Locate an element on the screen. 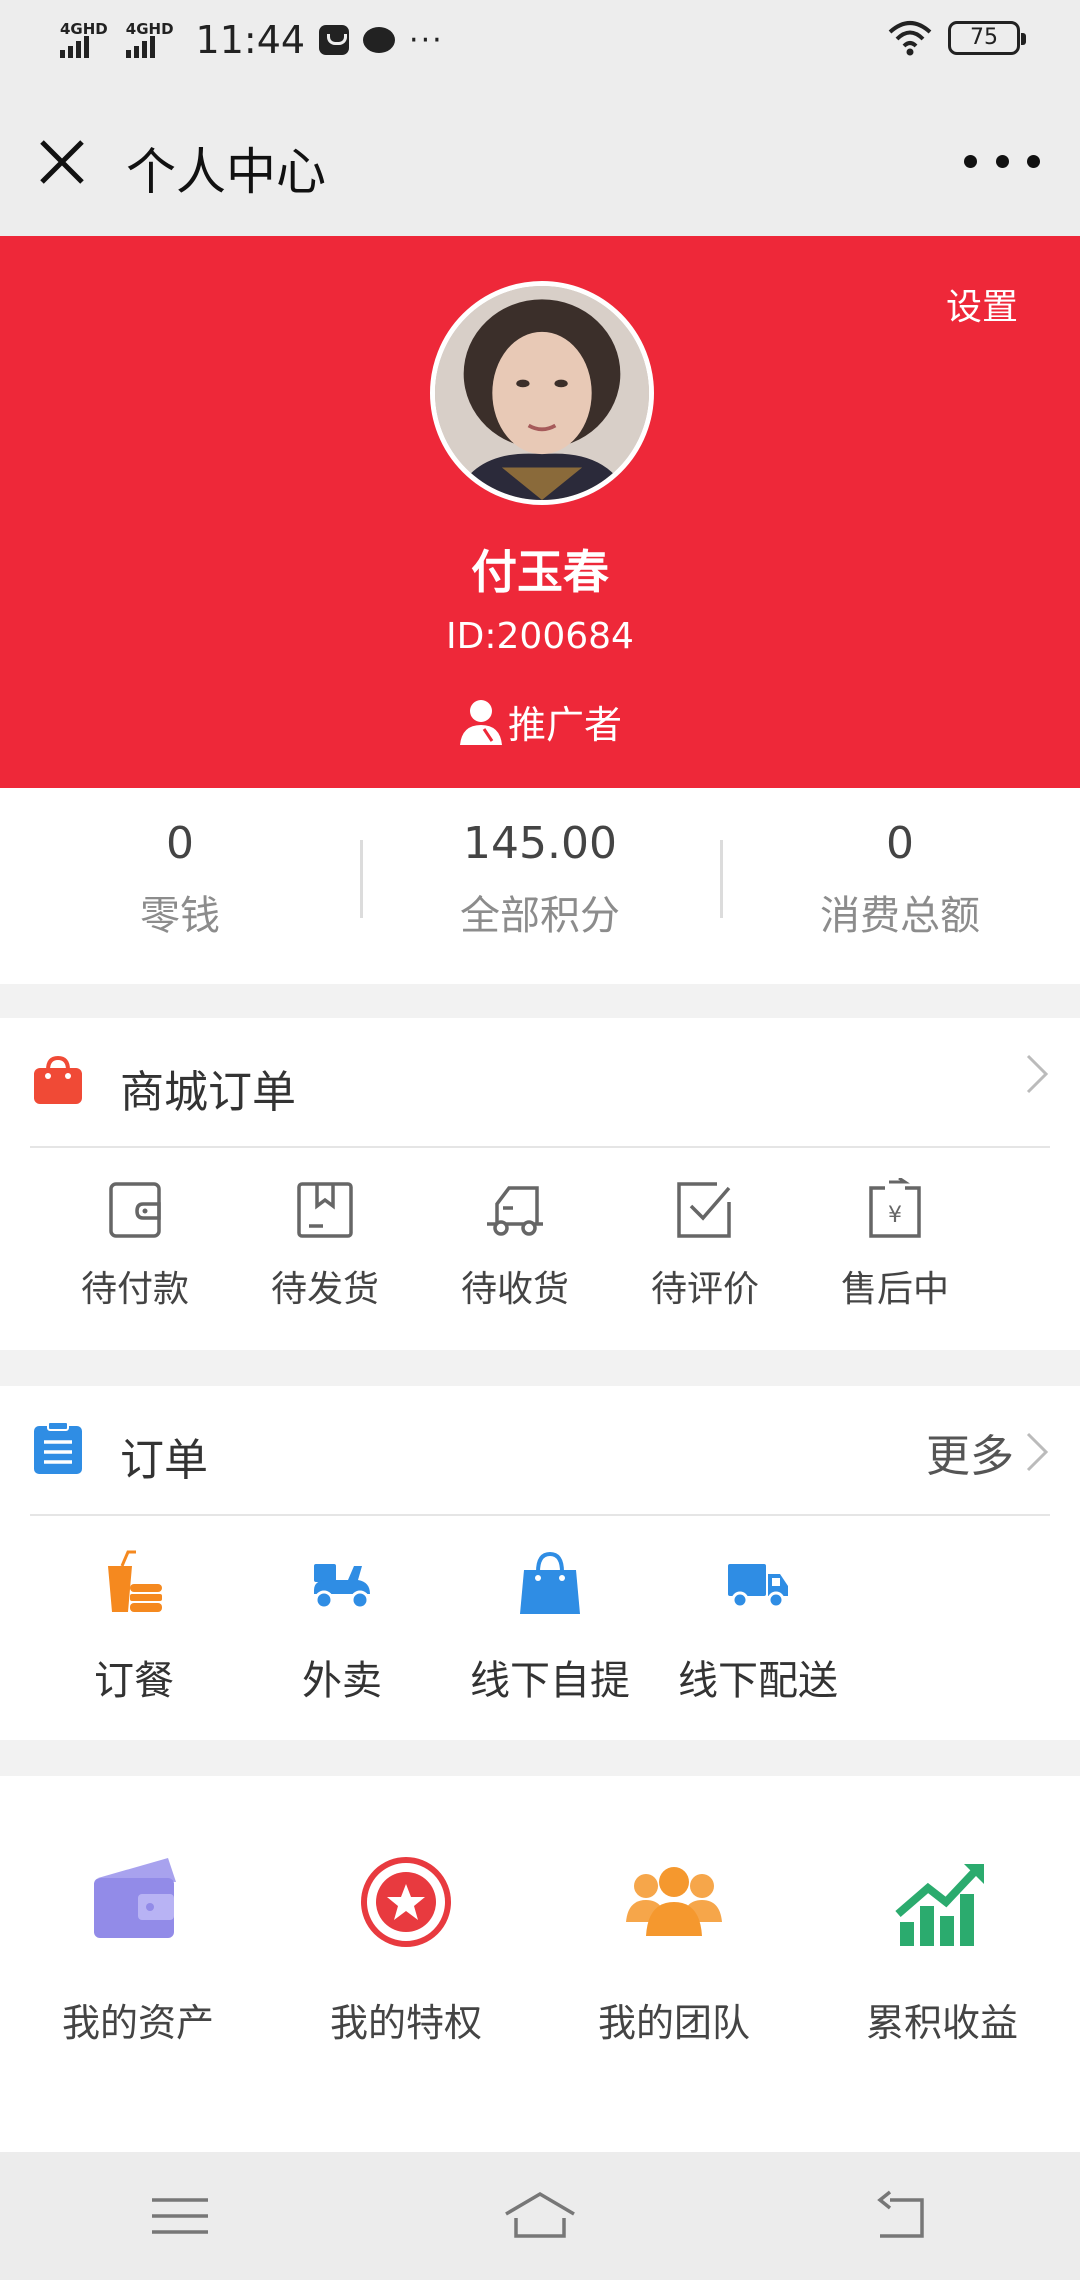 This screenshot has height=2280, width=1080. refund-icon: ¥ is located at coordinates (895, 1207).